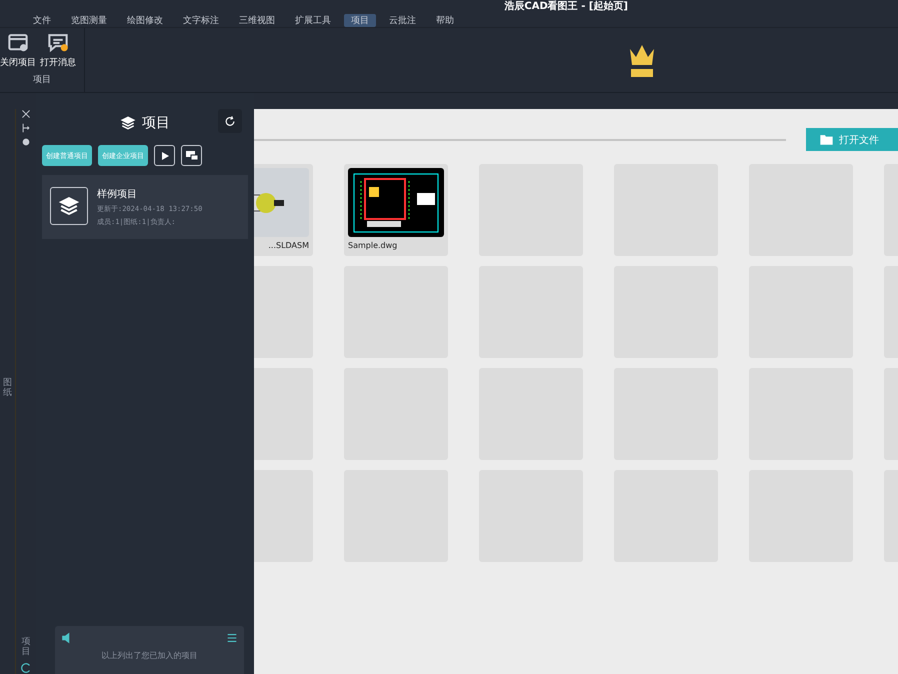  Describe the element at coordinates (257, 20) in the screenshot. I see `menu-tab: 三维视图` at that location.